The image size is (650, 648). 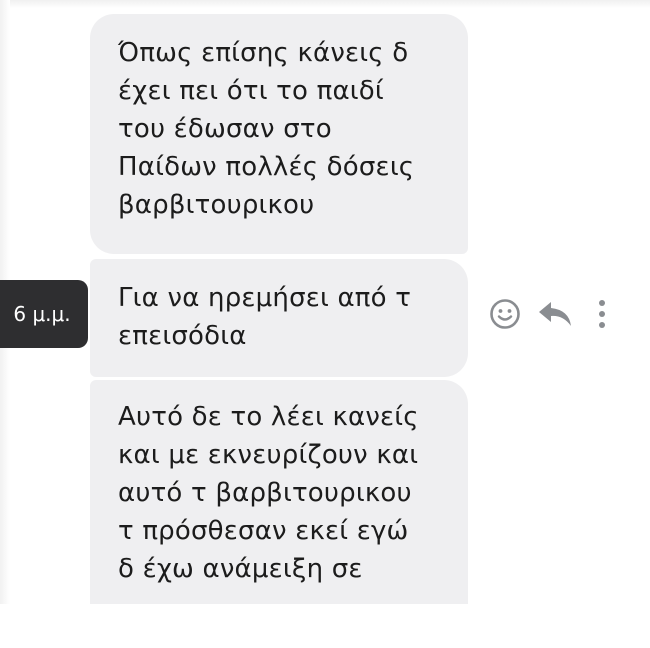 I want to click on message-line: βαρβιτουρικου, so click(x=216, y=205).